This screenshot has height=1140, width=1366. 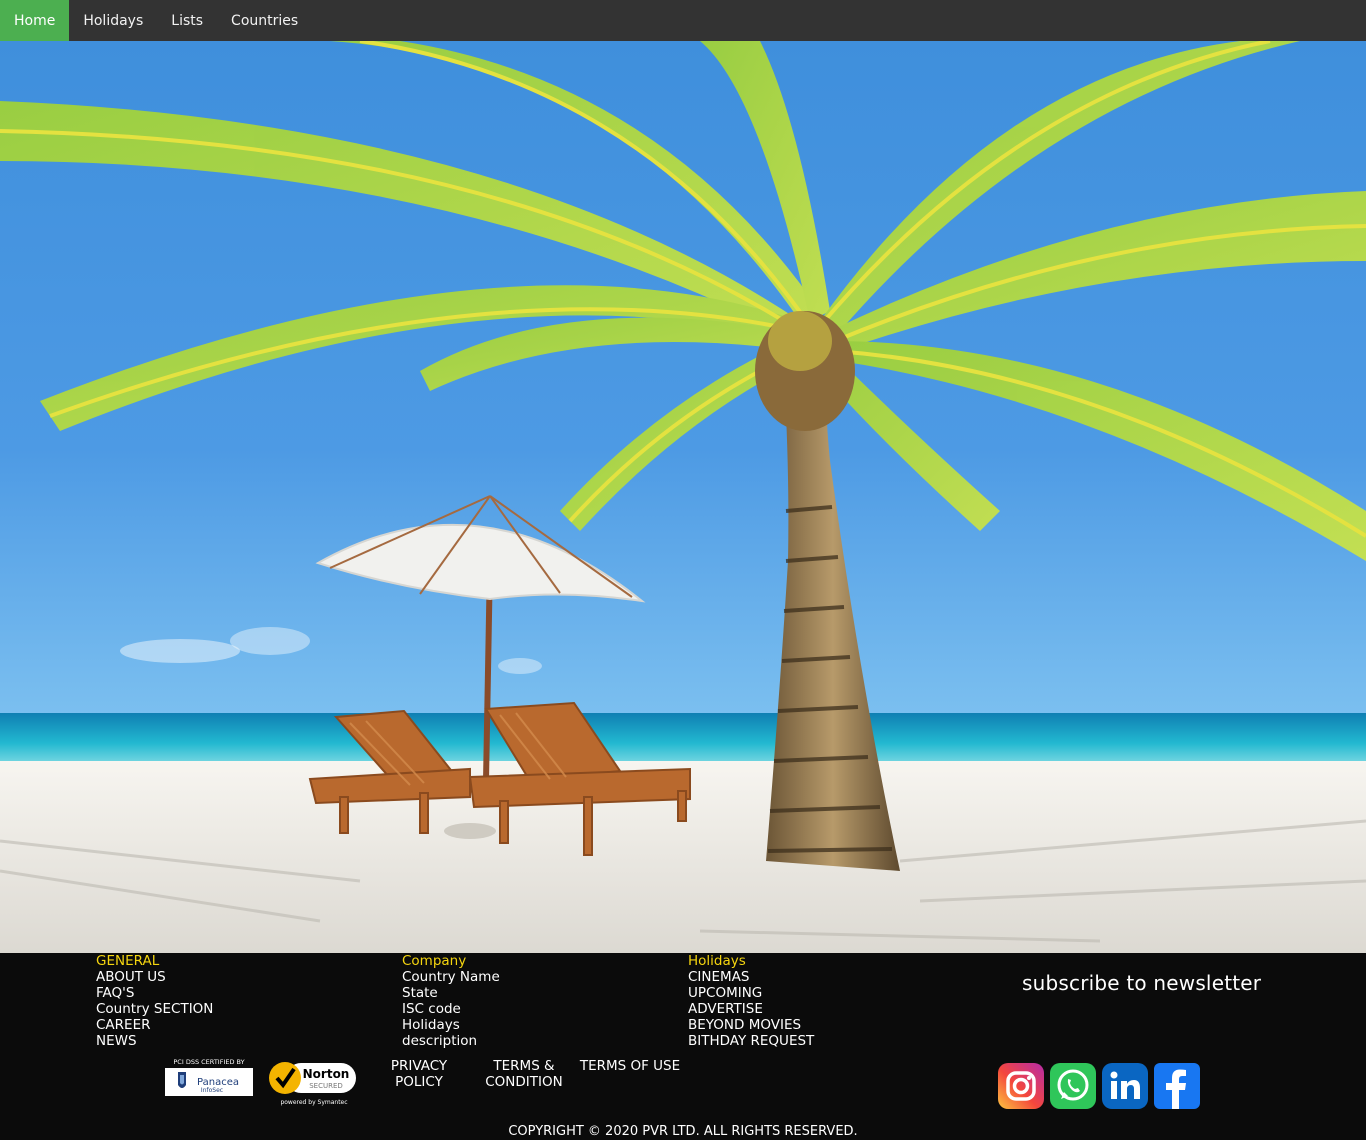 What do you see at coordinates (128, 961) in the screenshot?
I see `footer-heading-general: GENERAL` at bounding box center [128, 961].